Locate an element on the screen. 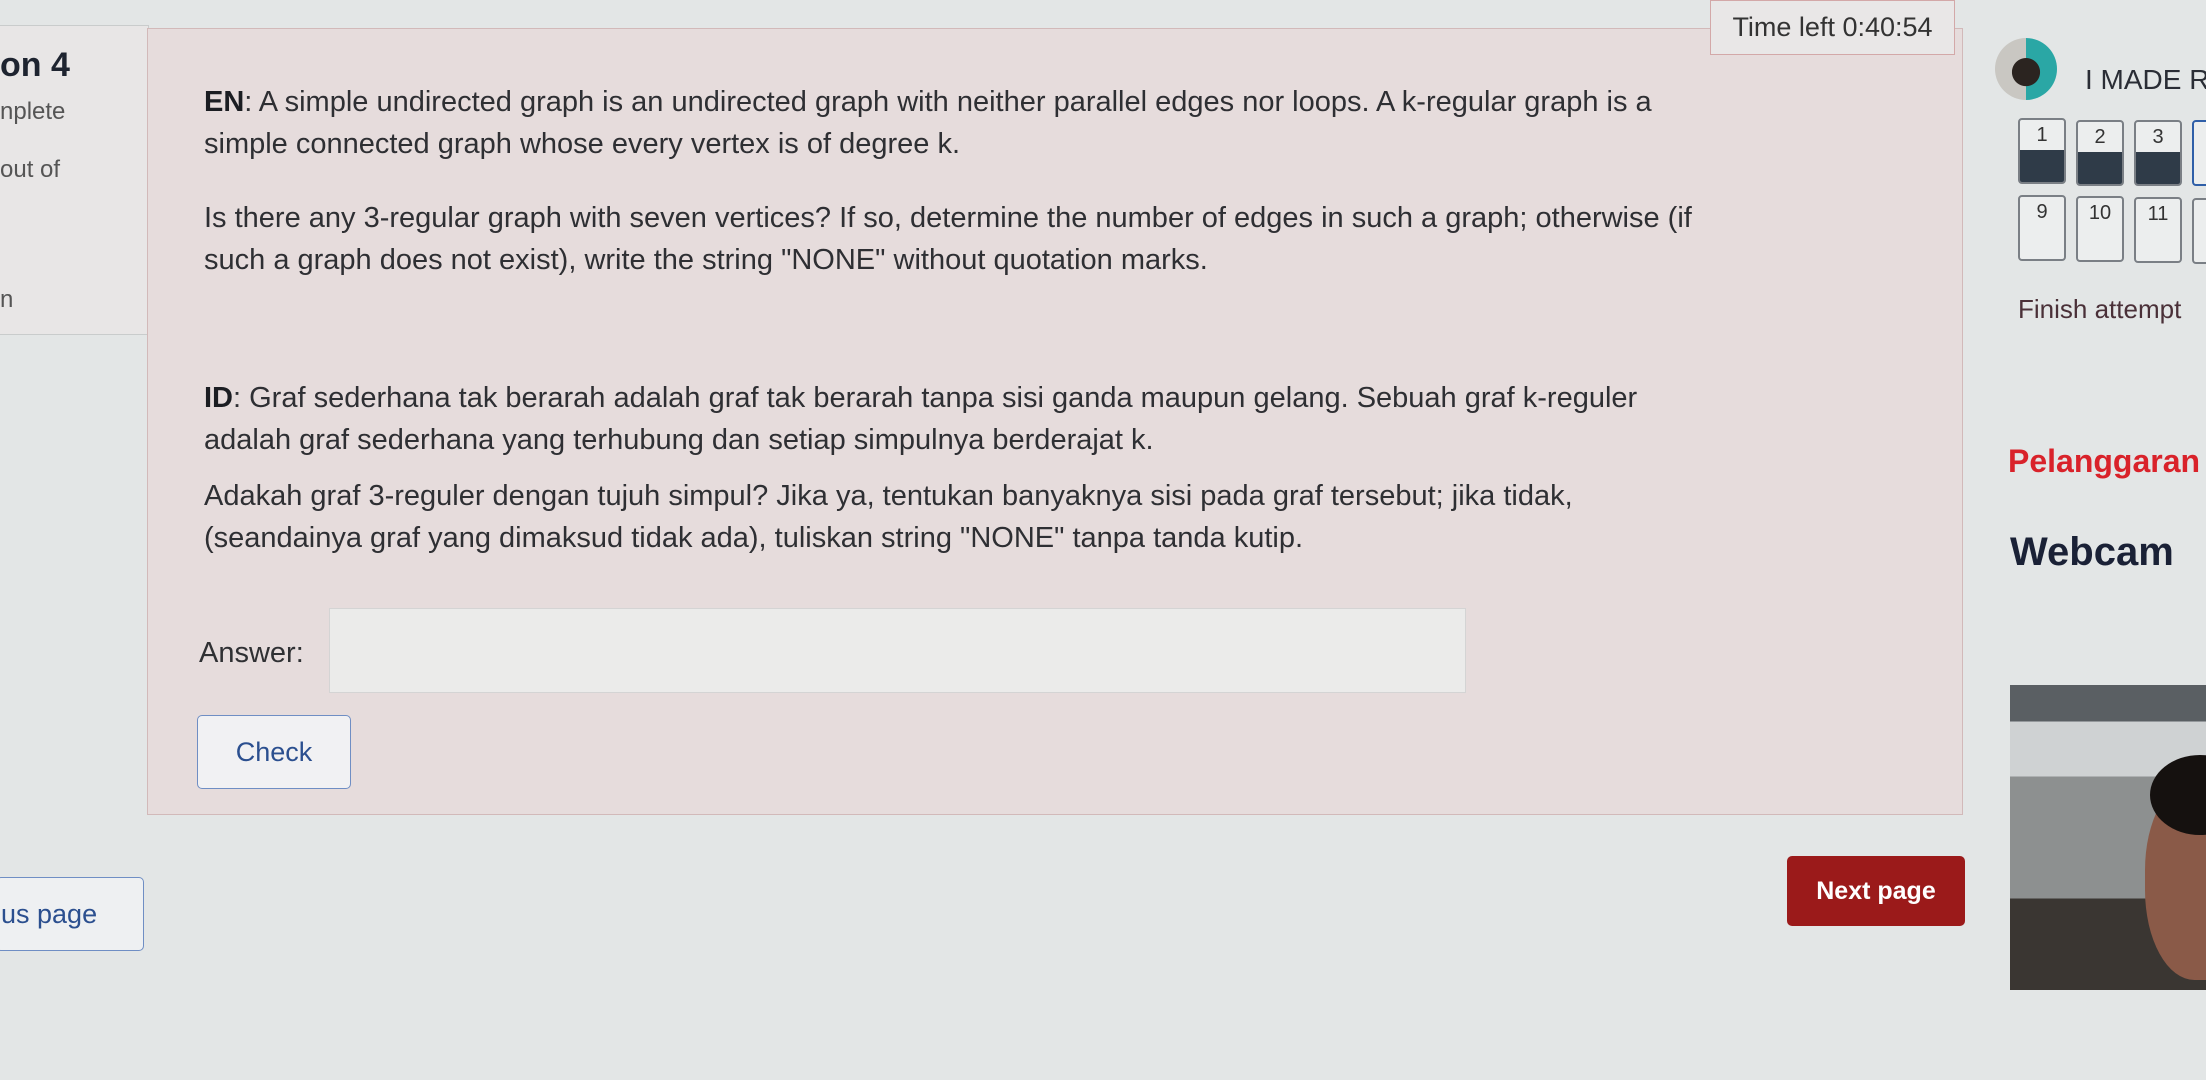 The height and width of the screenshot is (1080, 2206). finish-attempt-link: Finish attempt is located at coordinates (2099, 309).